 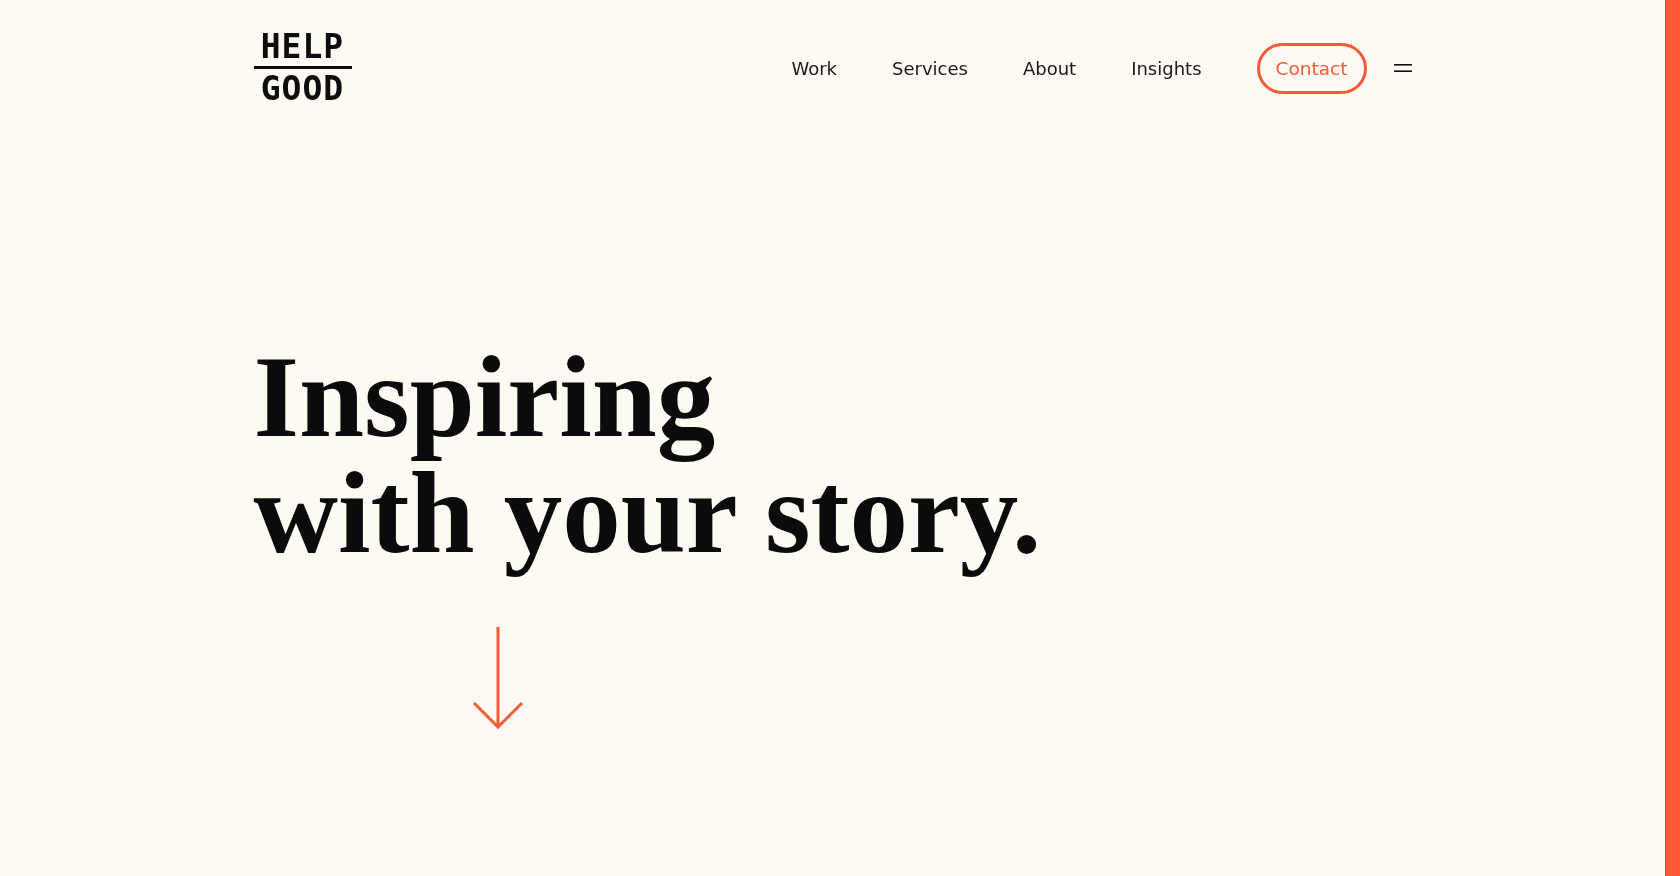 I want to click on nav-link: Insights, so click(x=1166, y=68).